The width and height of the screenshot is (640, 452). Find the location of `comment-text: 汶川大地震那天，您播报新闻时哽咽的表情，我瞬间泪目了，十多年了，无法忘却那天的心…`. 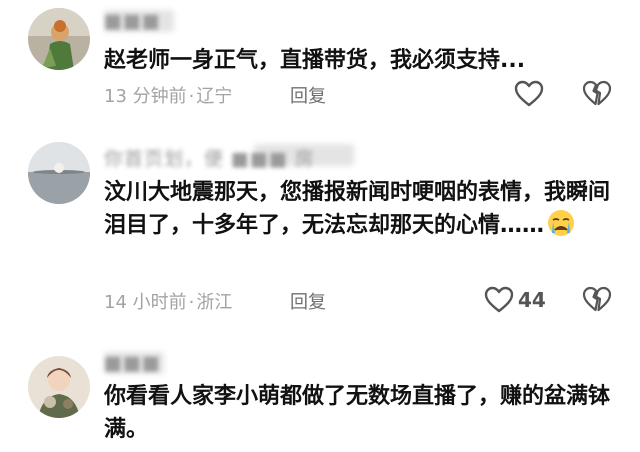

comment-text: 汶川大地震那天，您播报新闻时哽咽的表情，我瞬间泪目了，十多年了，无法忘却那天的心… is located at coordinates (359, 211).